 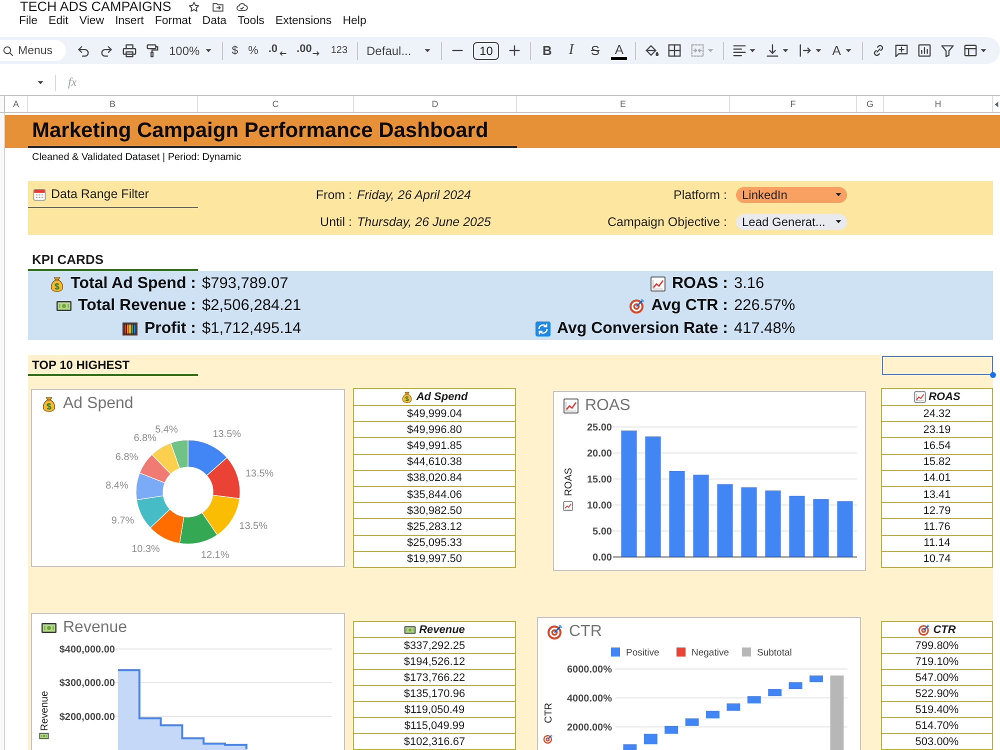 I want to click on text-wrap-icon, so click(x=806, y=50).